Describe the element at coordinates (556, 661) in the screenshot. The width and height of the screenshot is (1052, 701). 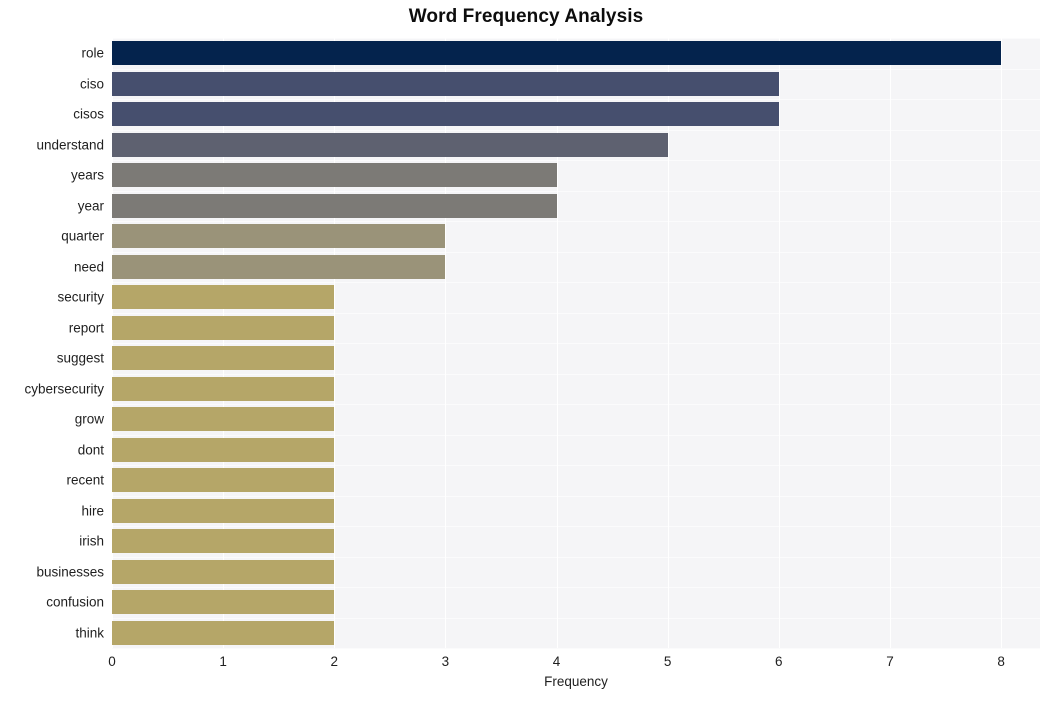
I see `x-tick-label: 4` at that location.